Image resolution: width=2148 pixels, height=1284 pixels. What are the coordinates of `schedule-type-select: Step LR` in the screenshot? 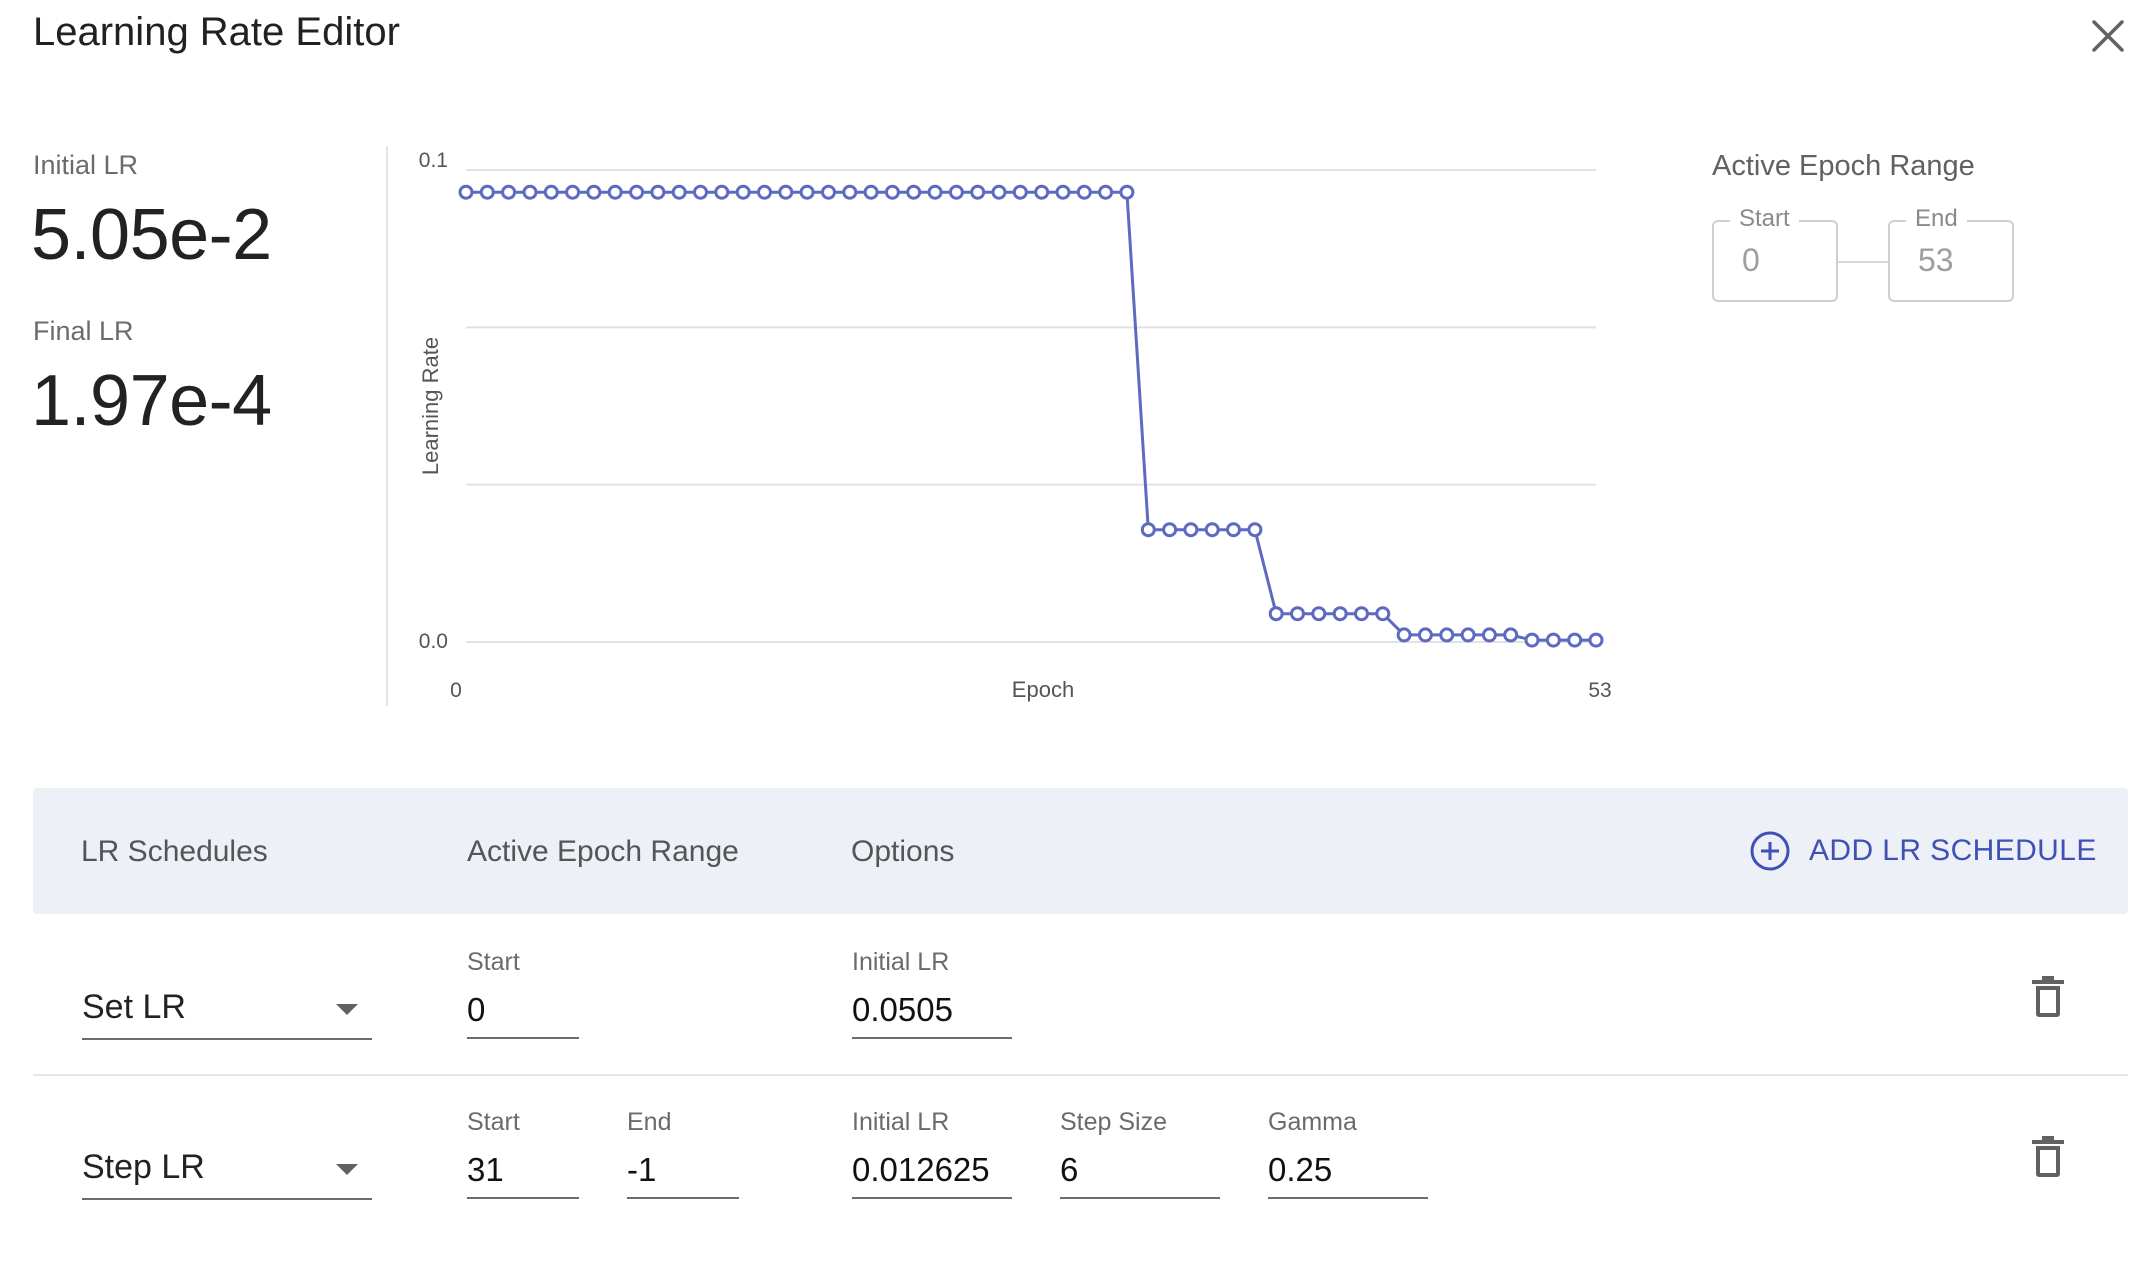 It's located at (227, 1169).